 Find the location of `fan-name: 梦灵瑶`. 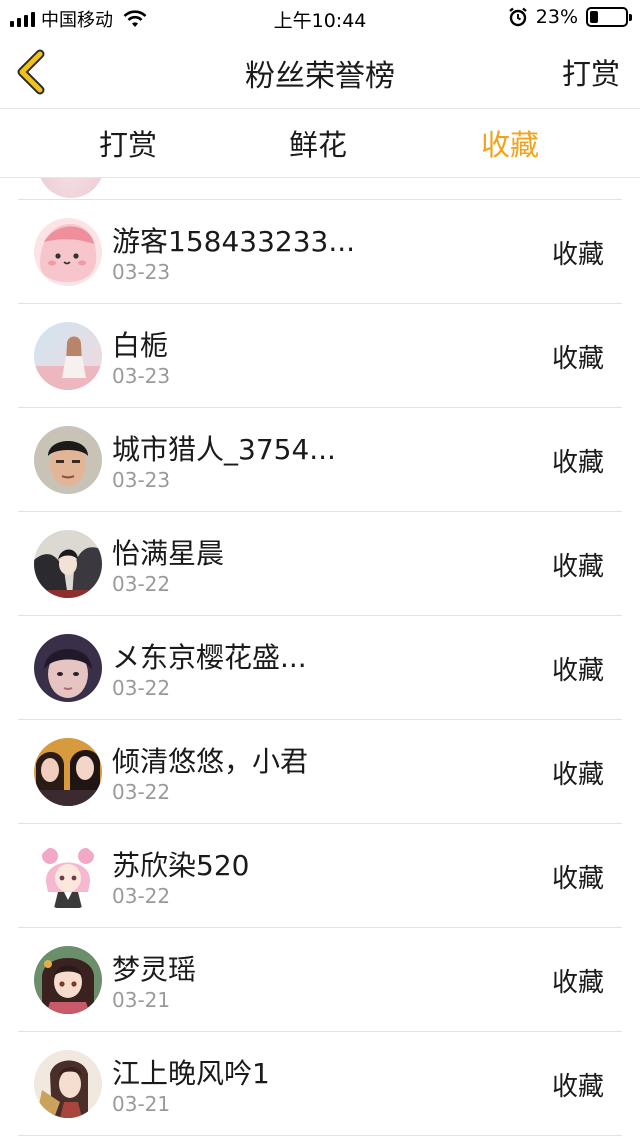

fan-name: 梦灵瑶 is located at coordinates (154, 969).